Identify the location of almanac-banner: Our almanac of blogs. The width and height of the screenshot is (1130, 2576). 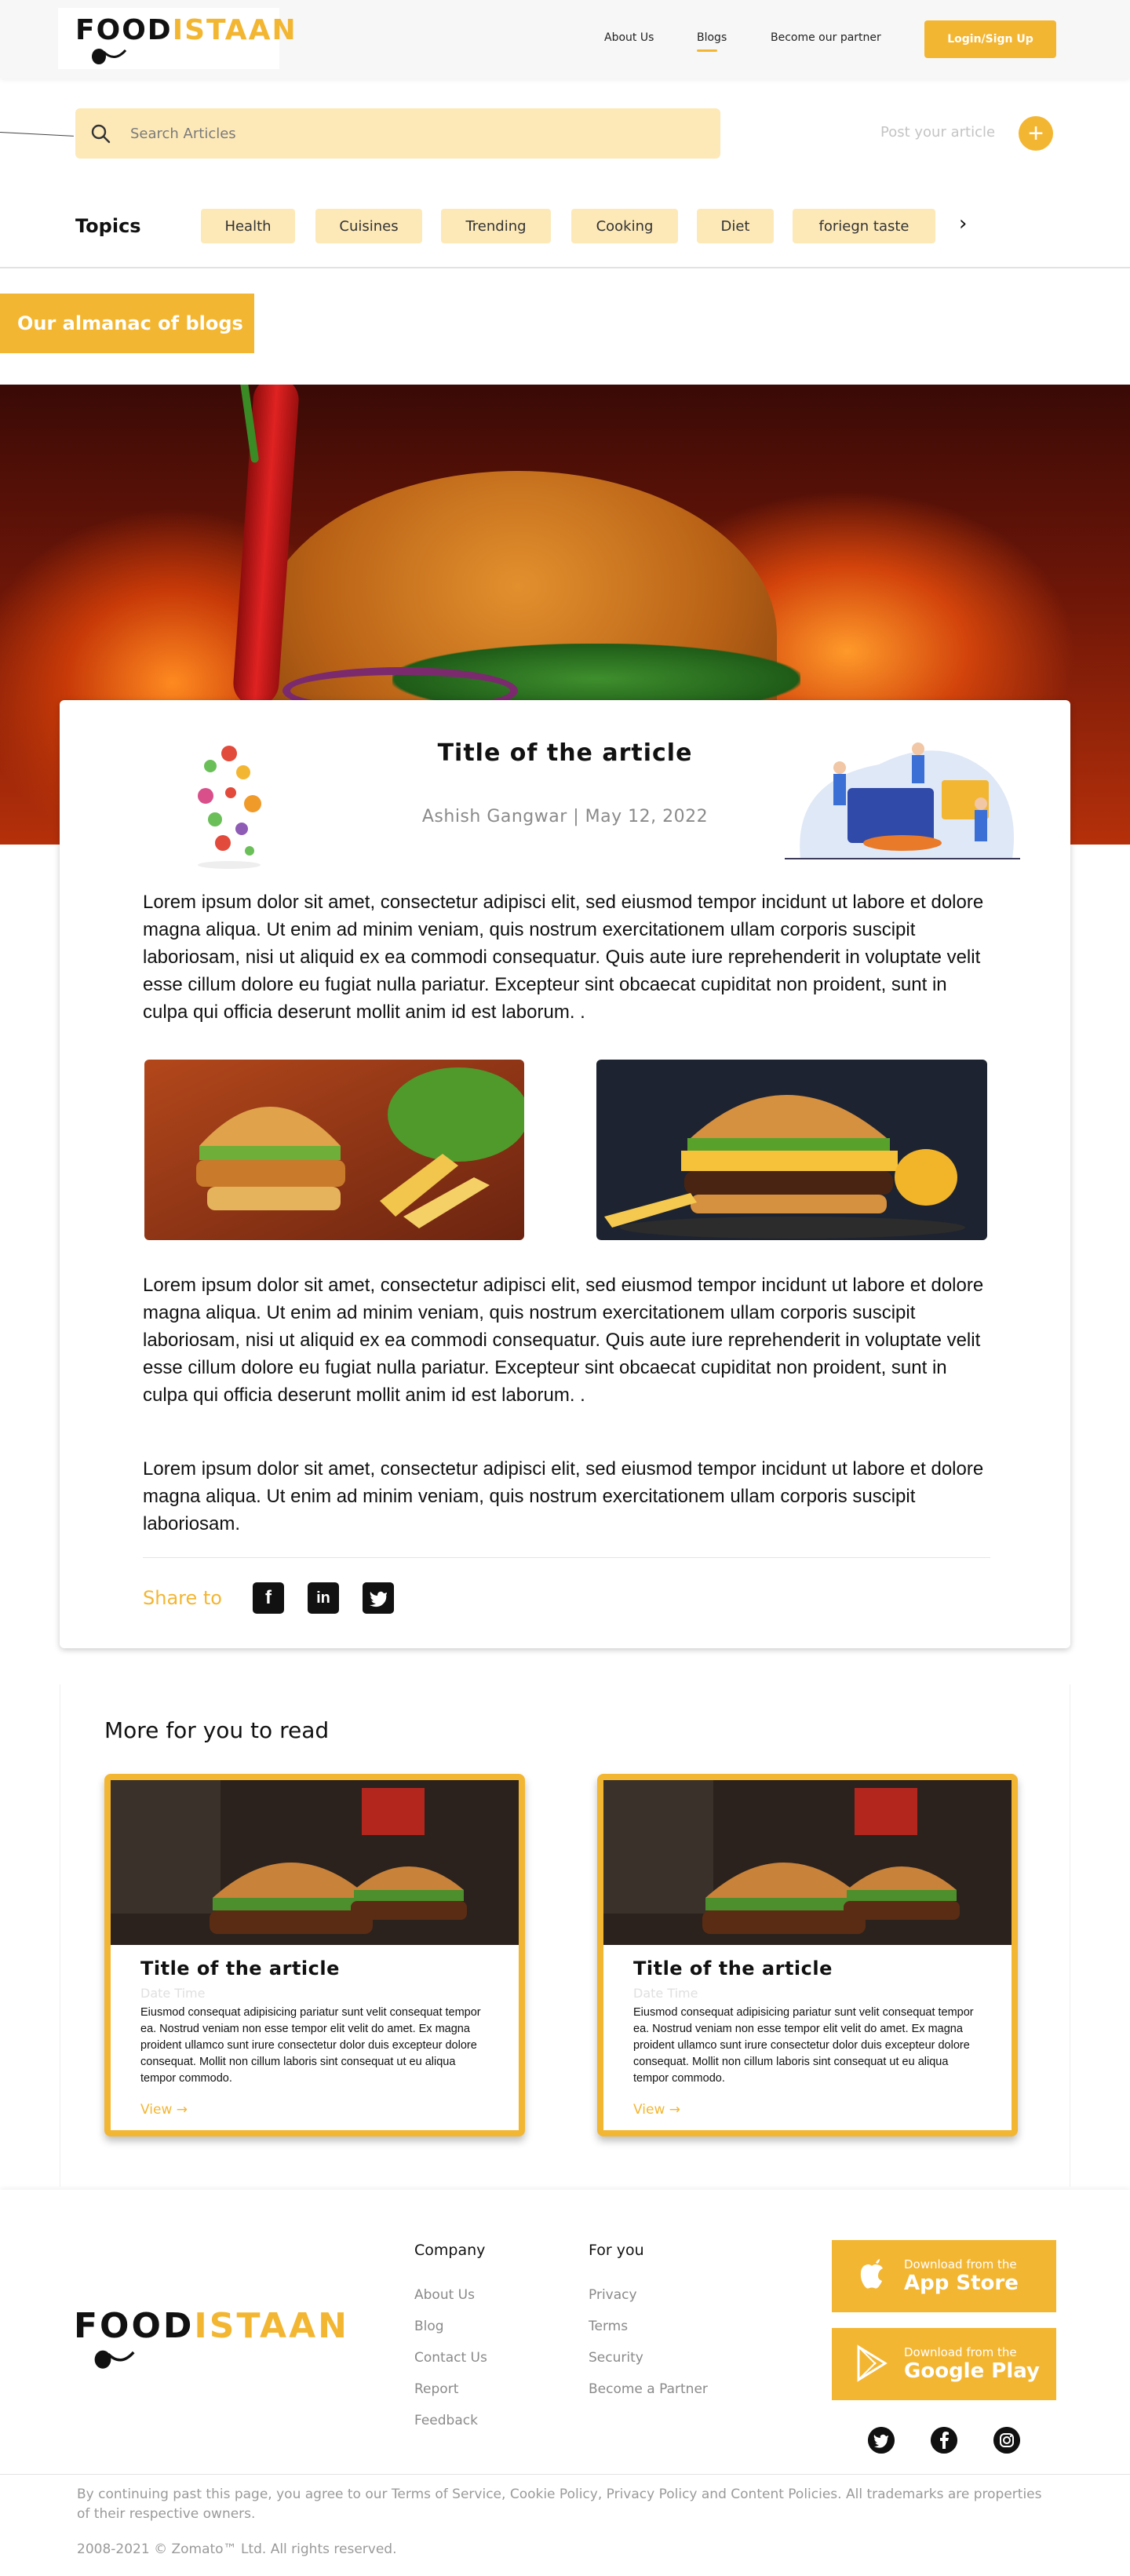
(127, 323).